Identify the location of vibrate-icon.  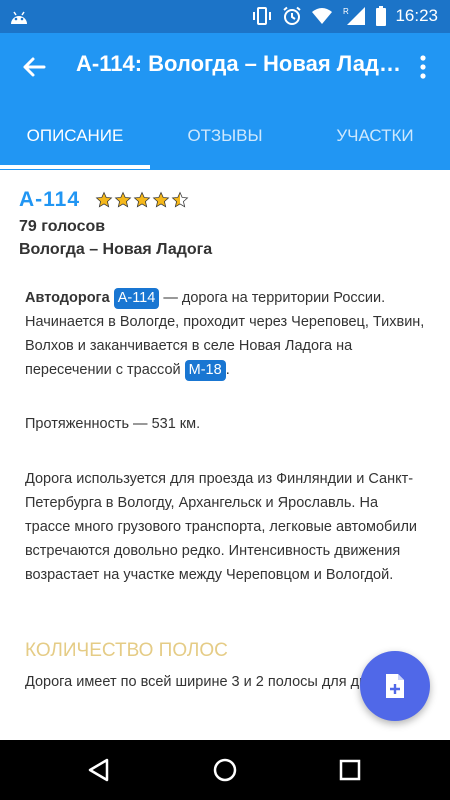
(262, 16).